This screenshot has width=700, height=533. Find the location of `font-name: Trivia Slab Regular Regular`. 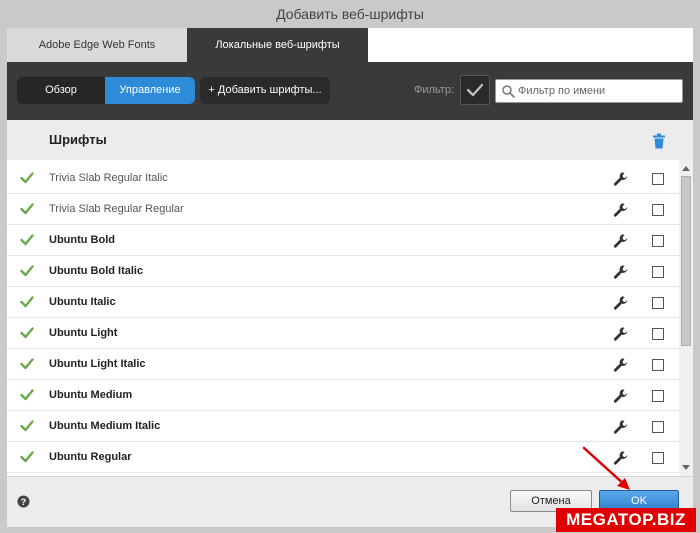

font-name: Trivia Slab Regular Regular is located at coordinates (116, 209).